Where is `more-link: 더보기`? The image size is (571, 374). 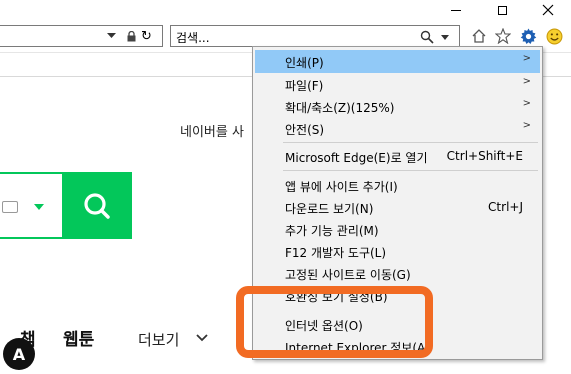
more-link: 더보기 is located at coordinates (158, 339).